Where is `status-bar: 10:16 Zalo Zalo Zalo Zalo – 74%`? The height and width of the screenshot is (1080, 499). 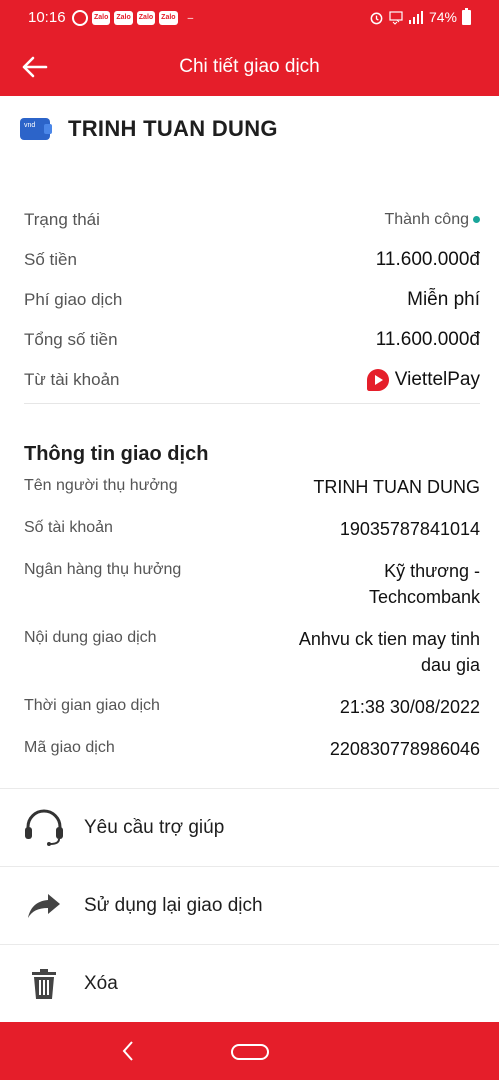
status-bar: 10:16 Zalo Zalo Zalo Zalo – 74% is located at coordinates (249, 19).